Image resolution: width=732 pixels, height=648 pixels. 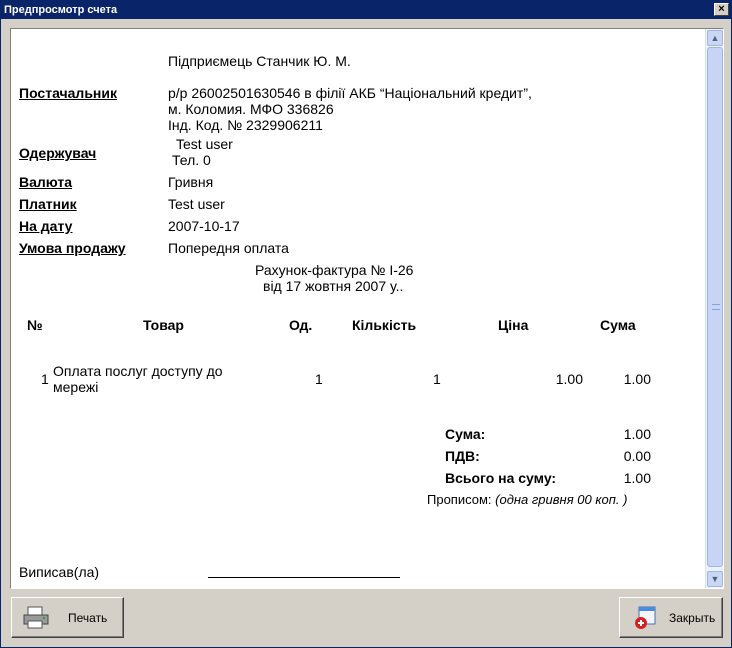 I want to click on payer-value: Test user, so click(x=196, y=204).